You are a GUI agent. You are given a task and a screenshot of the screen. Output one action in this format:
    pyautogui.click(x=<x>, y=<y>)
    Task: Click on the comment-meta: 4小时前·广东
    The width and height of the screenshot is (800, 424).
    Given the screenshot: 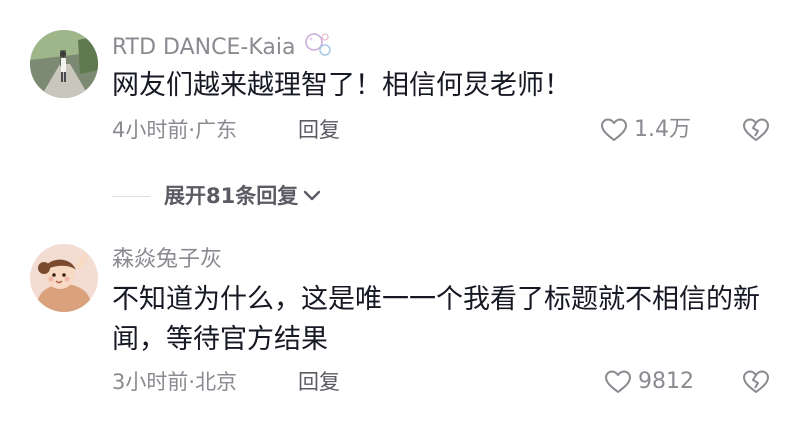 What is the action you would take?
    pyautogui.click(x=174, y=130)
    